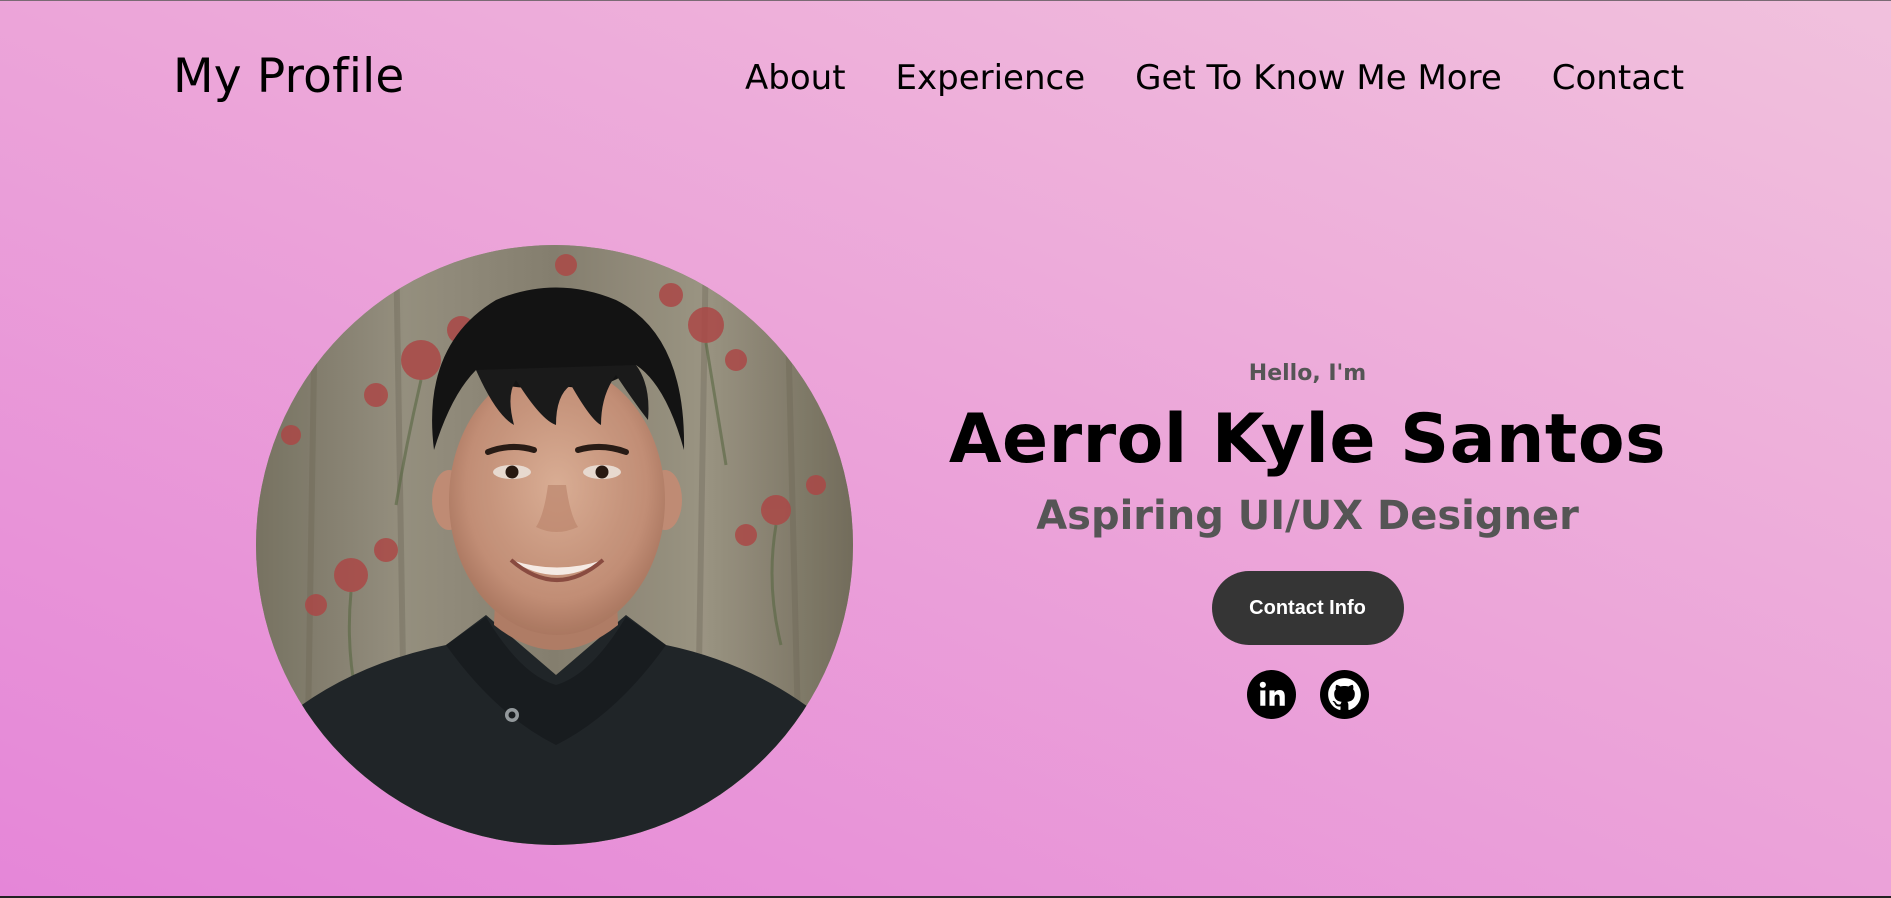  What do you see at coordinates (1307, 516) in the screenshot?
I see `hero-role: Aspiring UI/UX Designer` at bounding box center [1307, 516].